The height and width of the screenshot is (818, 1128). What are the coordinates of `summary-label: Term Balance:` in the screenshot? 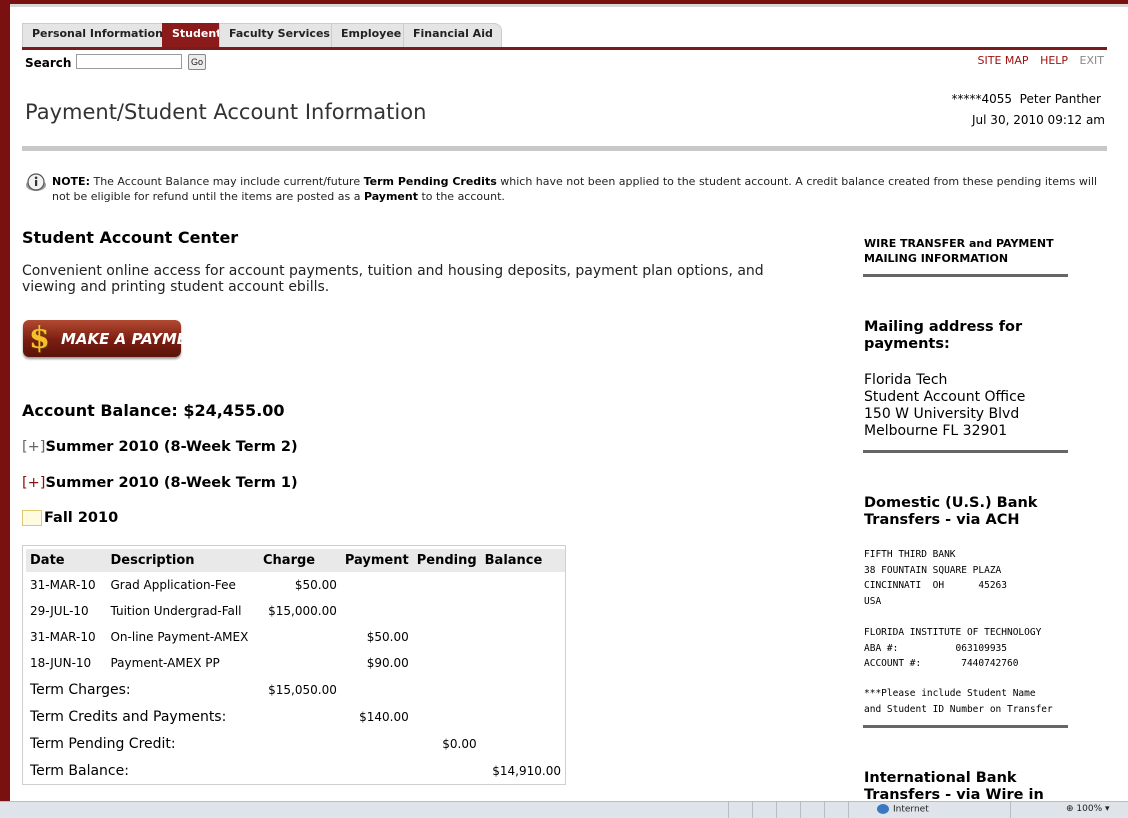 It's located at (79, 770).